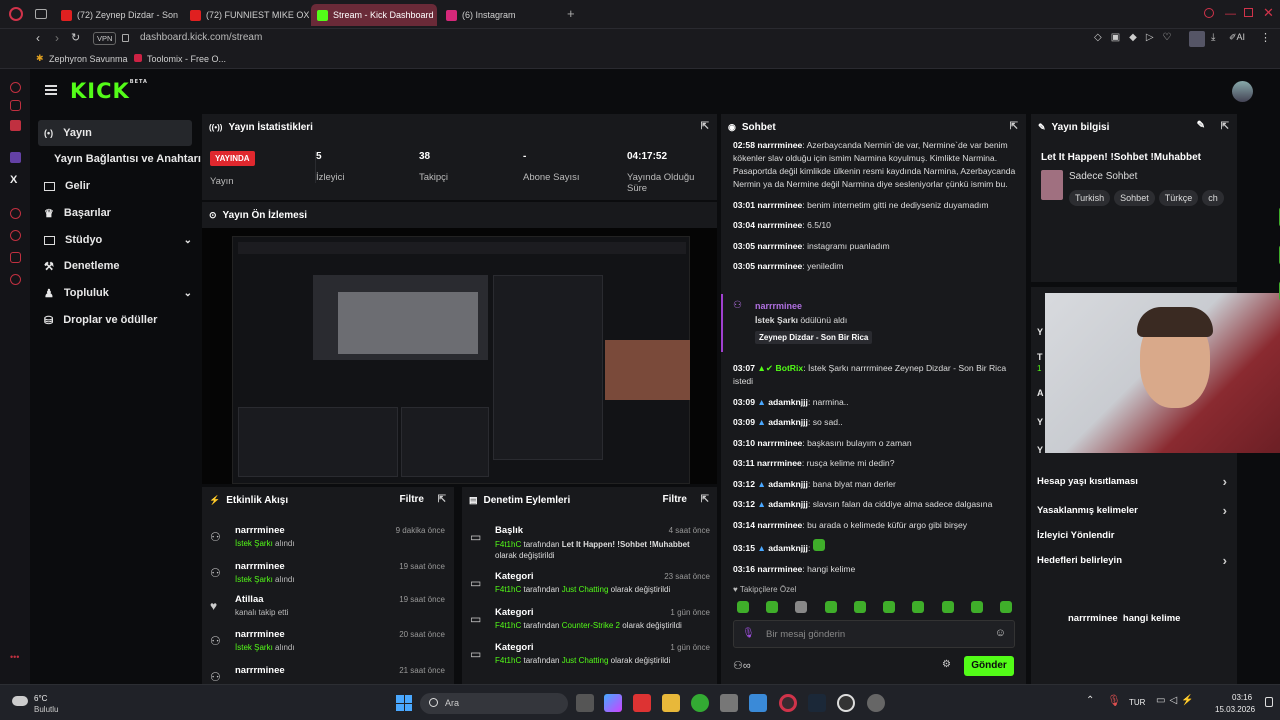  What do you see at coordinates (494, 703) in the screenshot?
I see `search-box: Ara` at bounding box center [494, 703].